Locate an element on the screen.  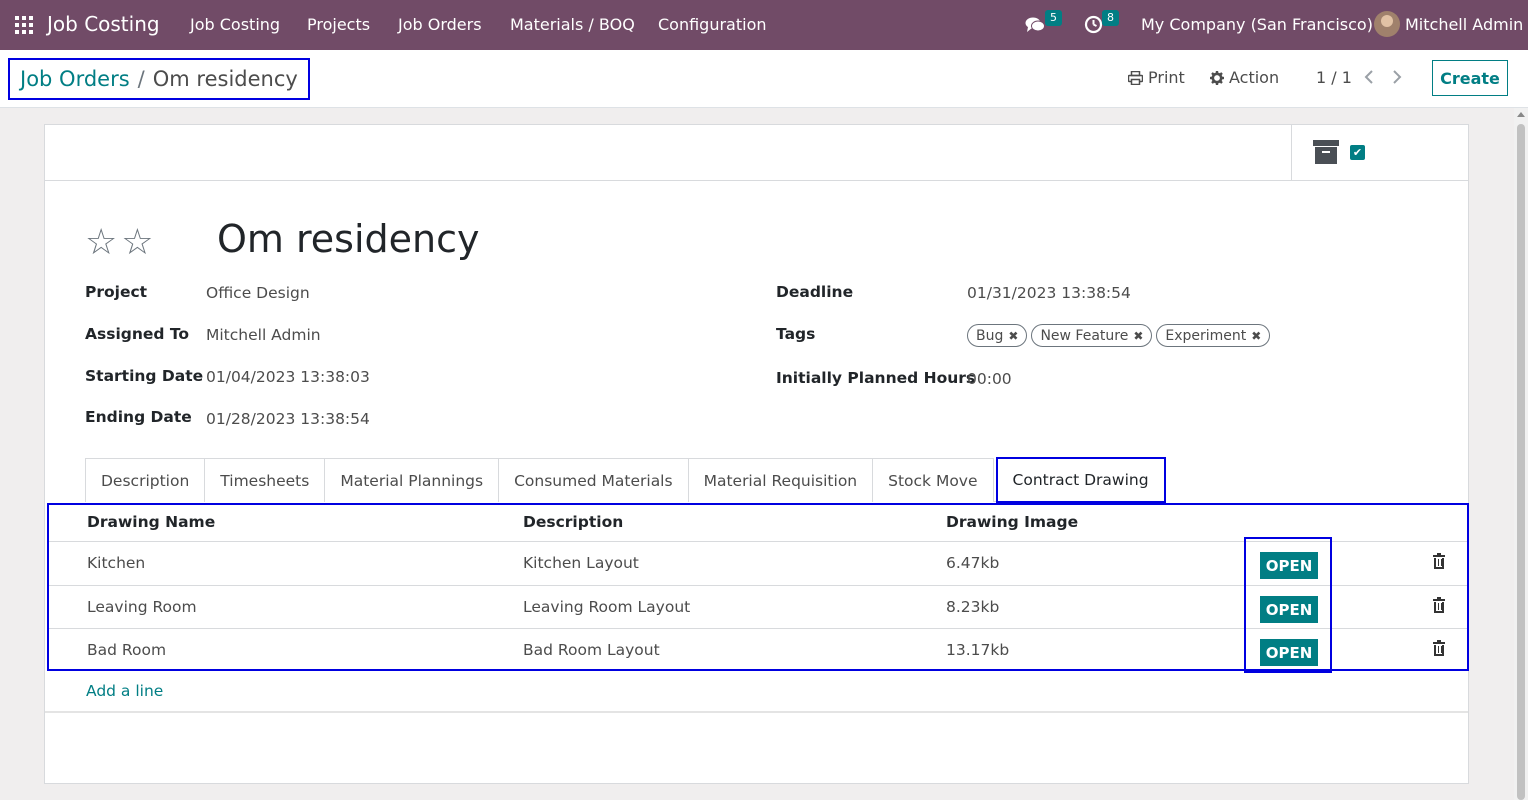
drawing-image-cell: 6.47kb is located at coordinates (972, 563).